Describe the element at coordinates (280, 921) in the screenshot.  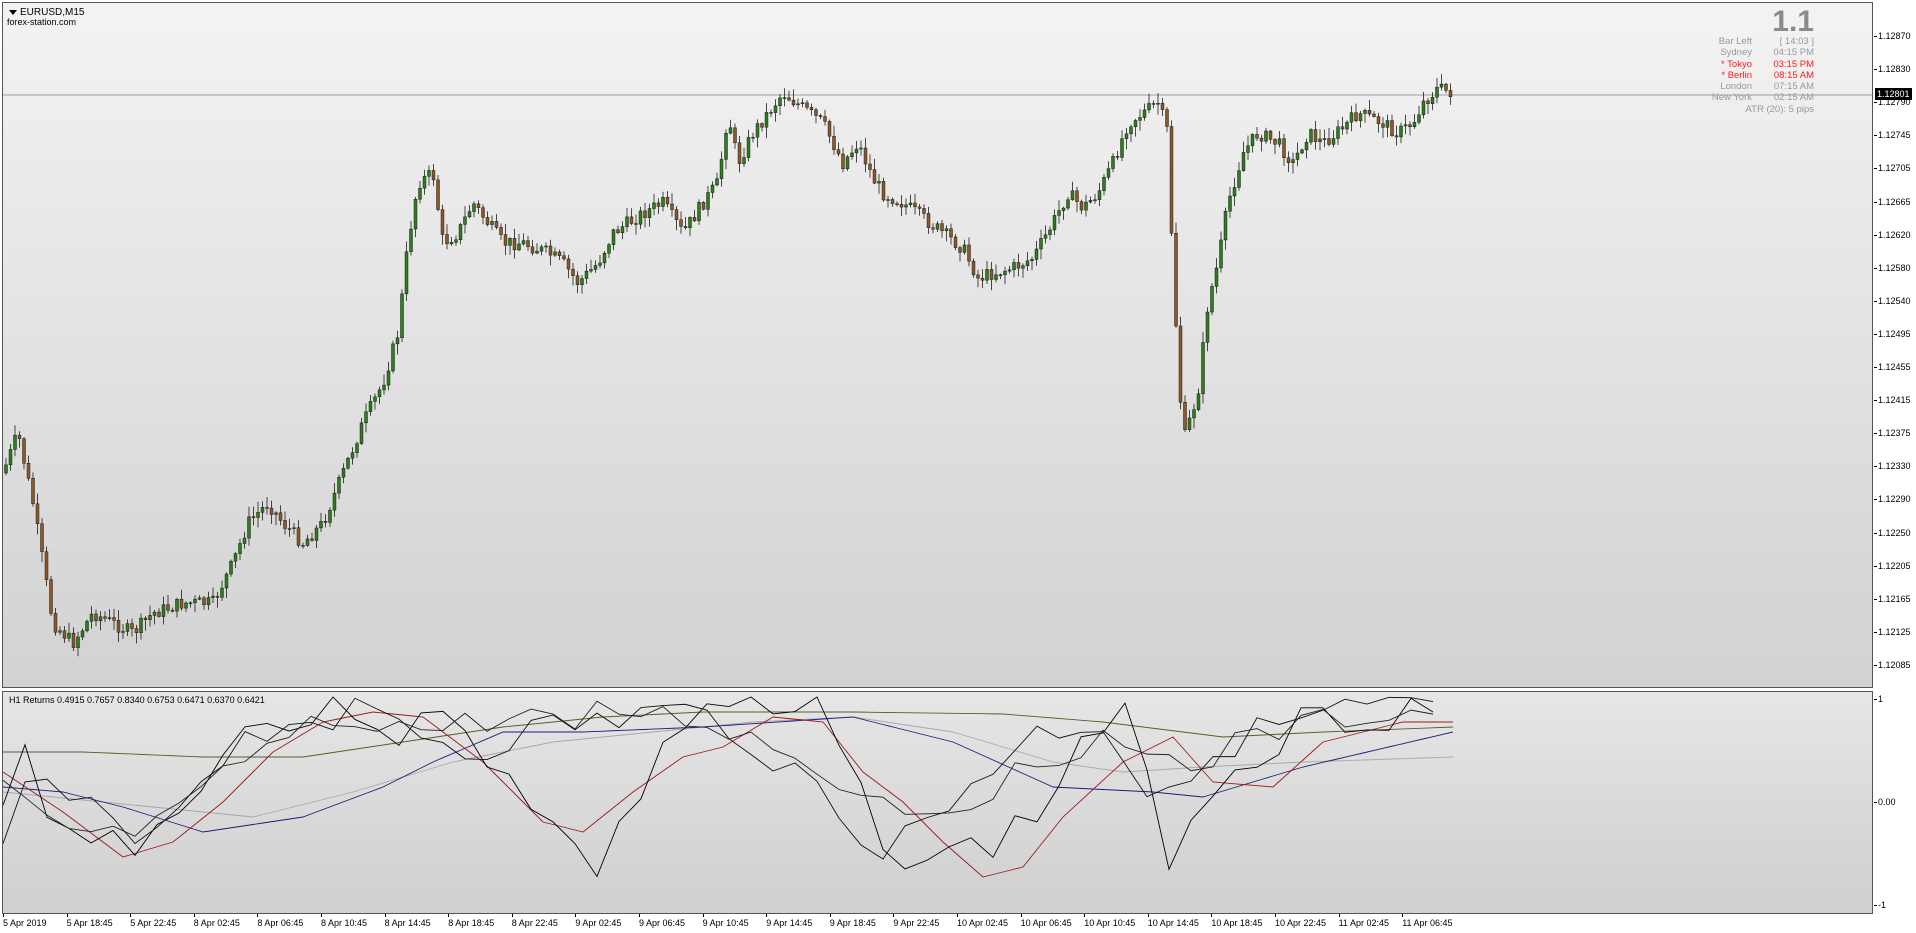
I see `time-tick-label: 8 Apr 06:45` at that location.